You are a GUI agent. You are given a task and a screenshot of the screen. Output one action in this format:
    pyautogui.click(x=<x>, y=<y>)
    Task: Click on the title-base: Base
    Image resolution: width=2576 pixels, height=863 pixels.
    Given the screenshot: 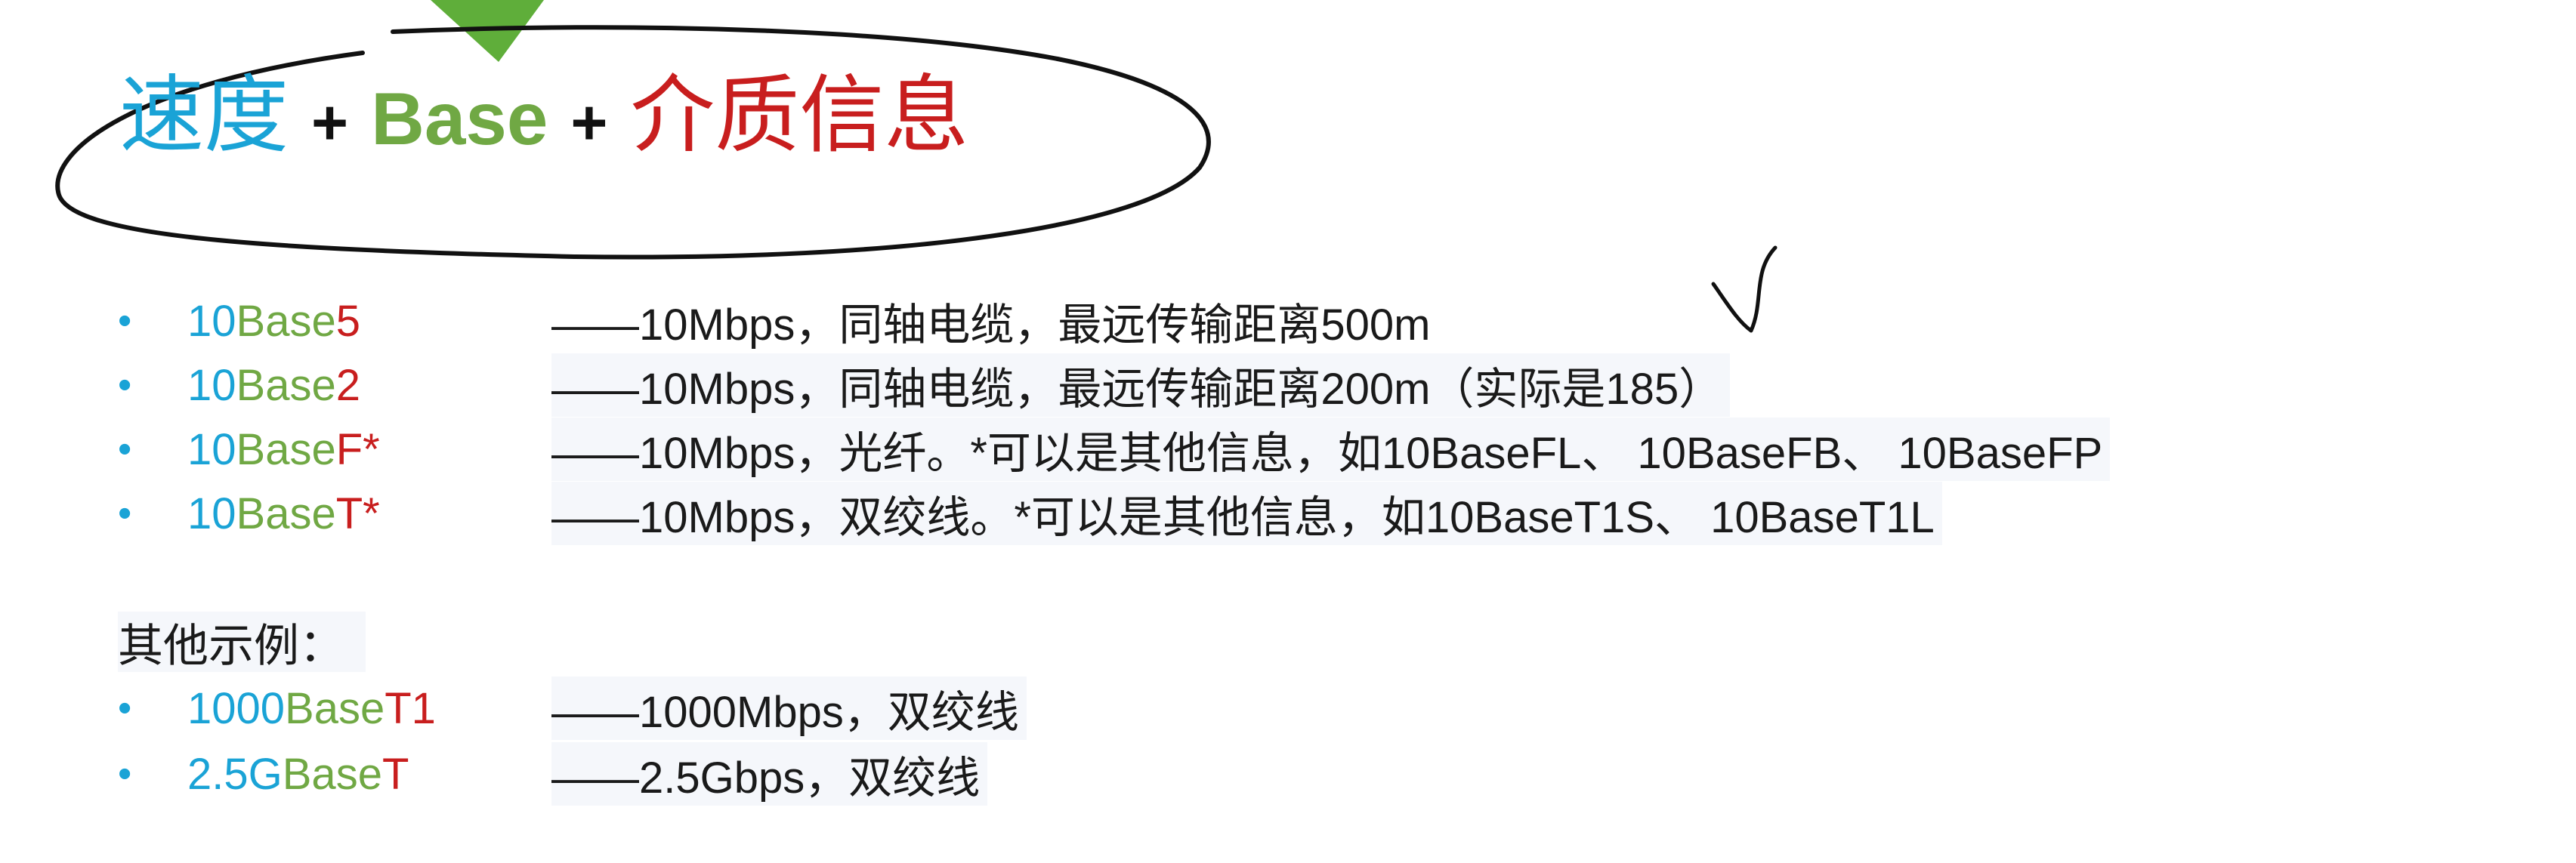 What is the action you would take?
    pyautogui.click(x=459, y=118)
    